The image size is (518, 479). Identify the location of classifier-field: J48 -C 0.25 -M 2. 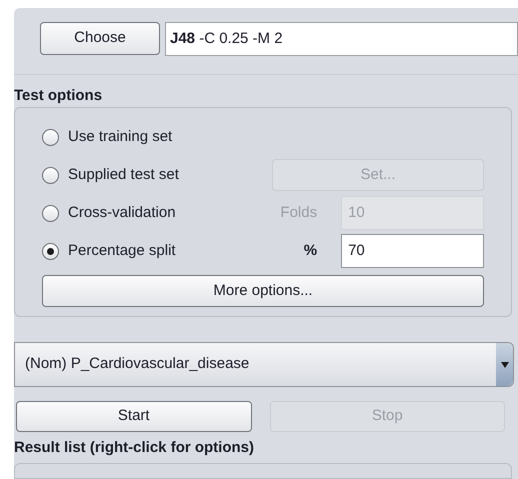
(341, 39).